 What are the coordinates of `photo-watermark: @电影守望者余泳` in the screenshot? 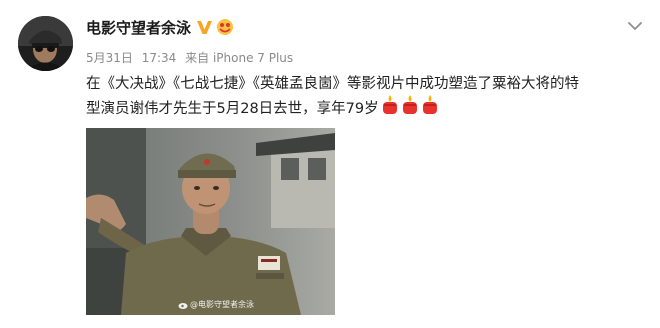 It's located at (216, 304).